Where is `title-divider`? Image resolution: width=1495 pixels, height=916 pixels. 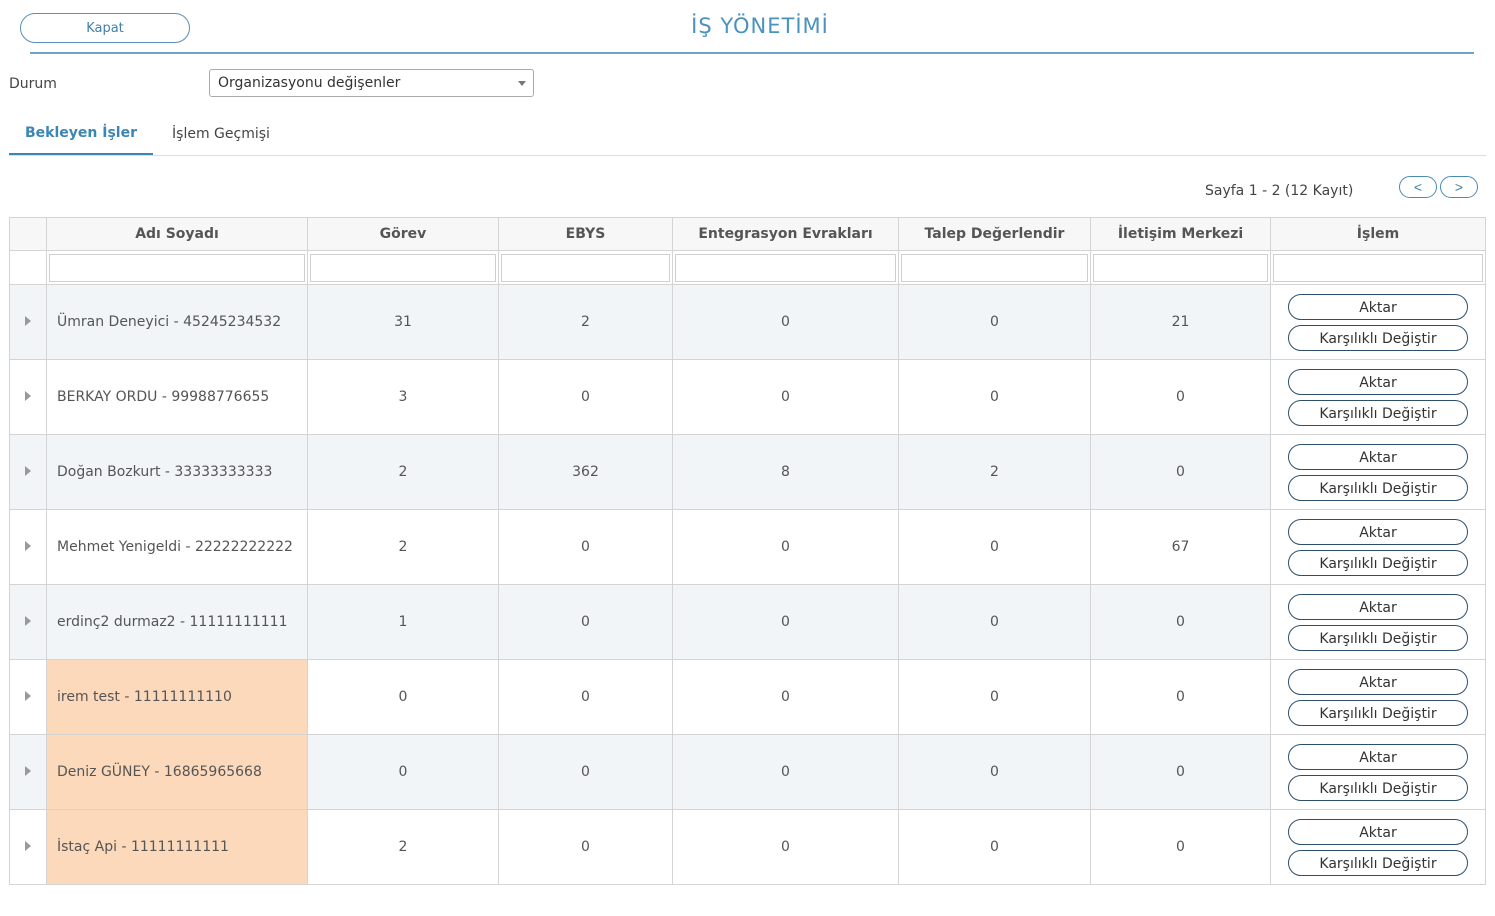
title-divider is located at coordinates (752, 53).